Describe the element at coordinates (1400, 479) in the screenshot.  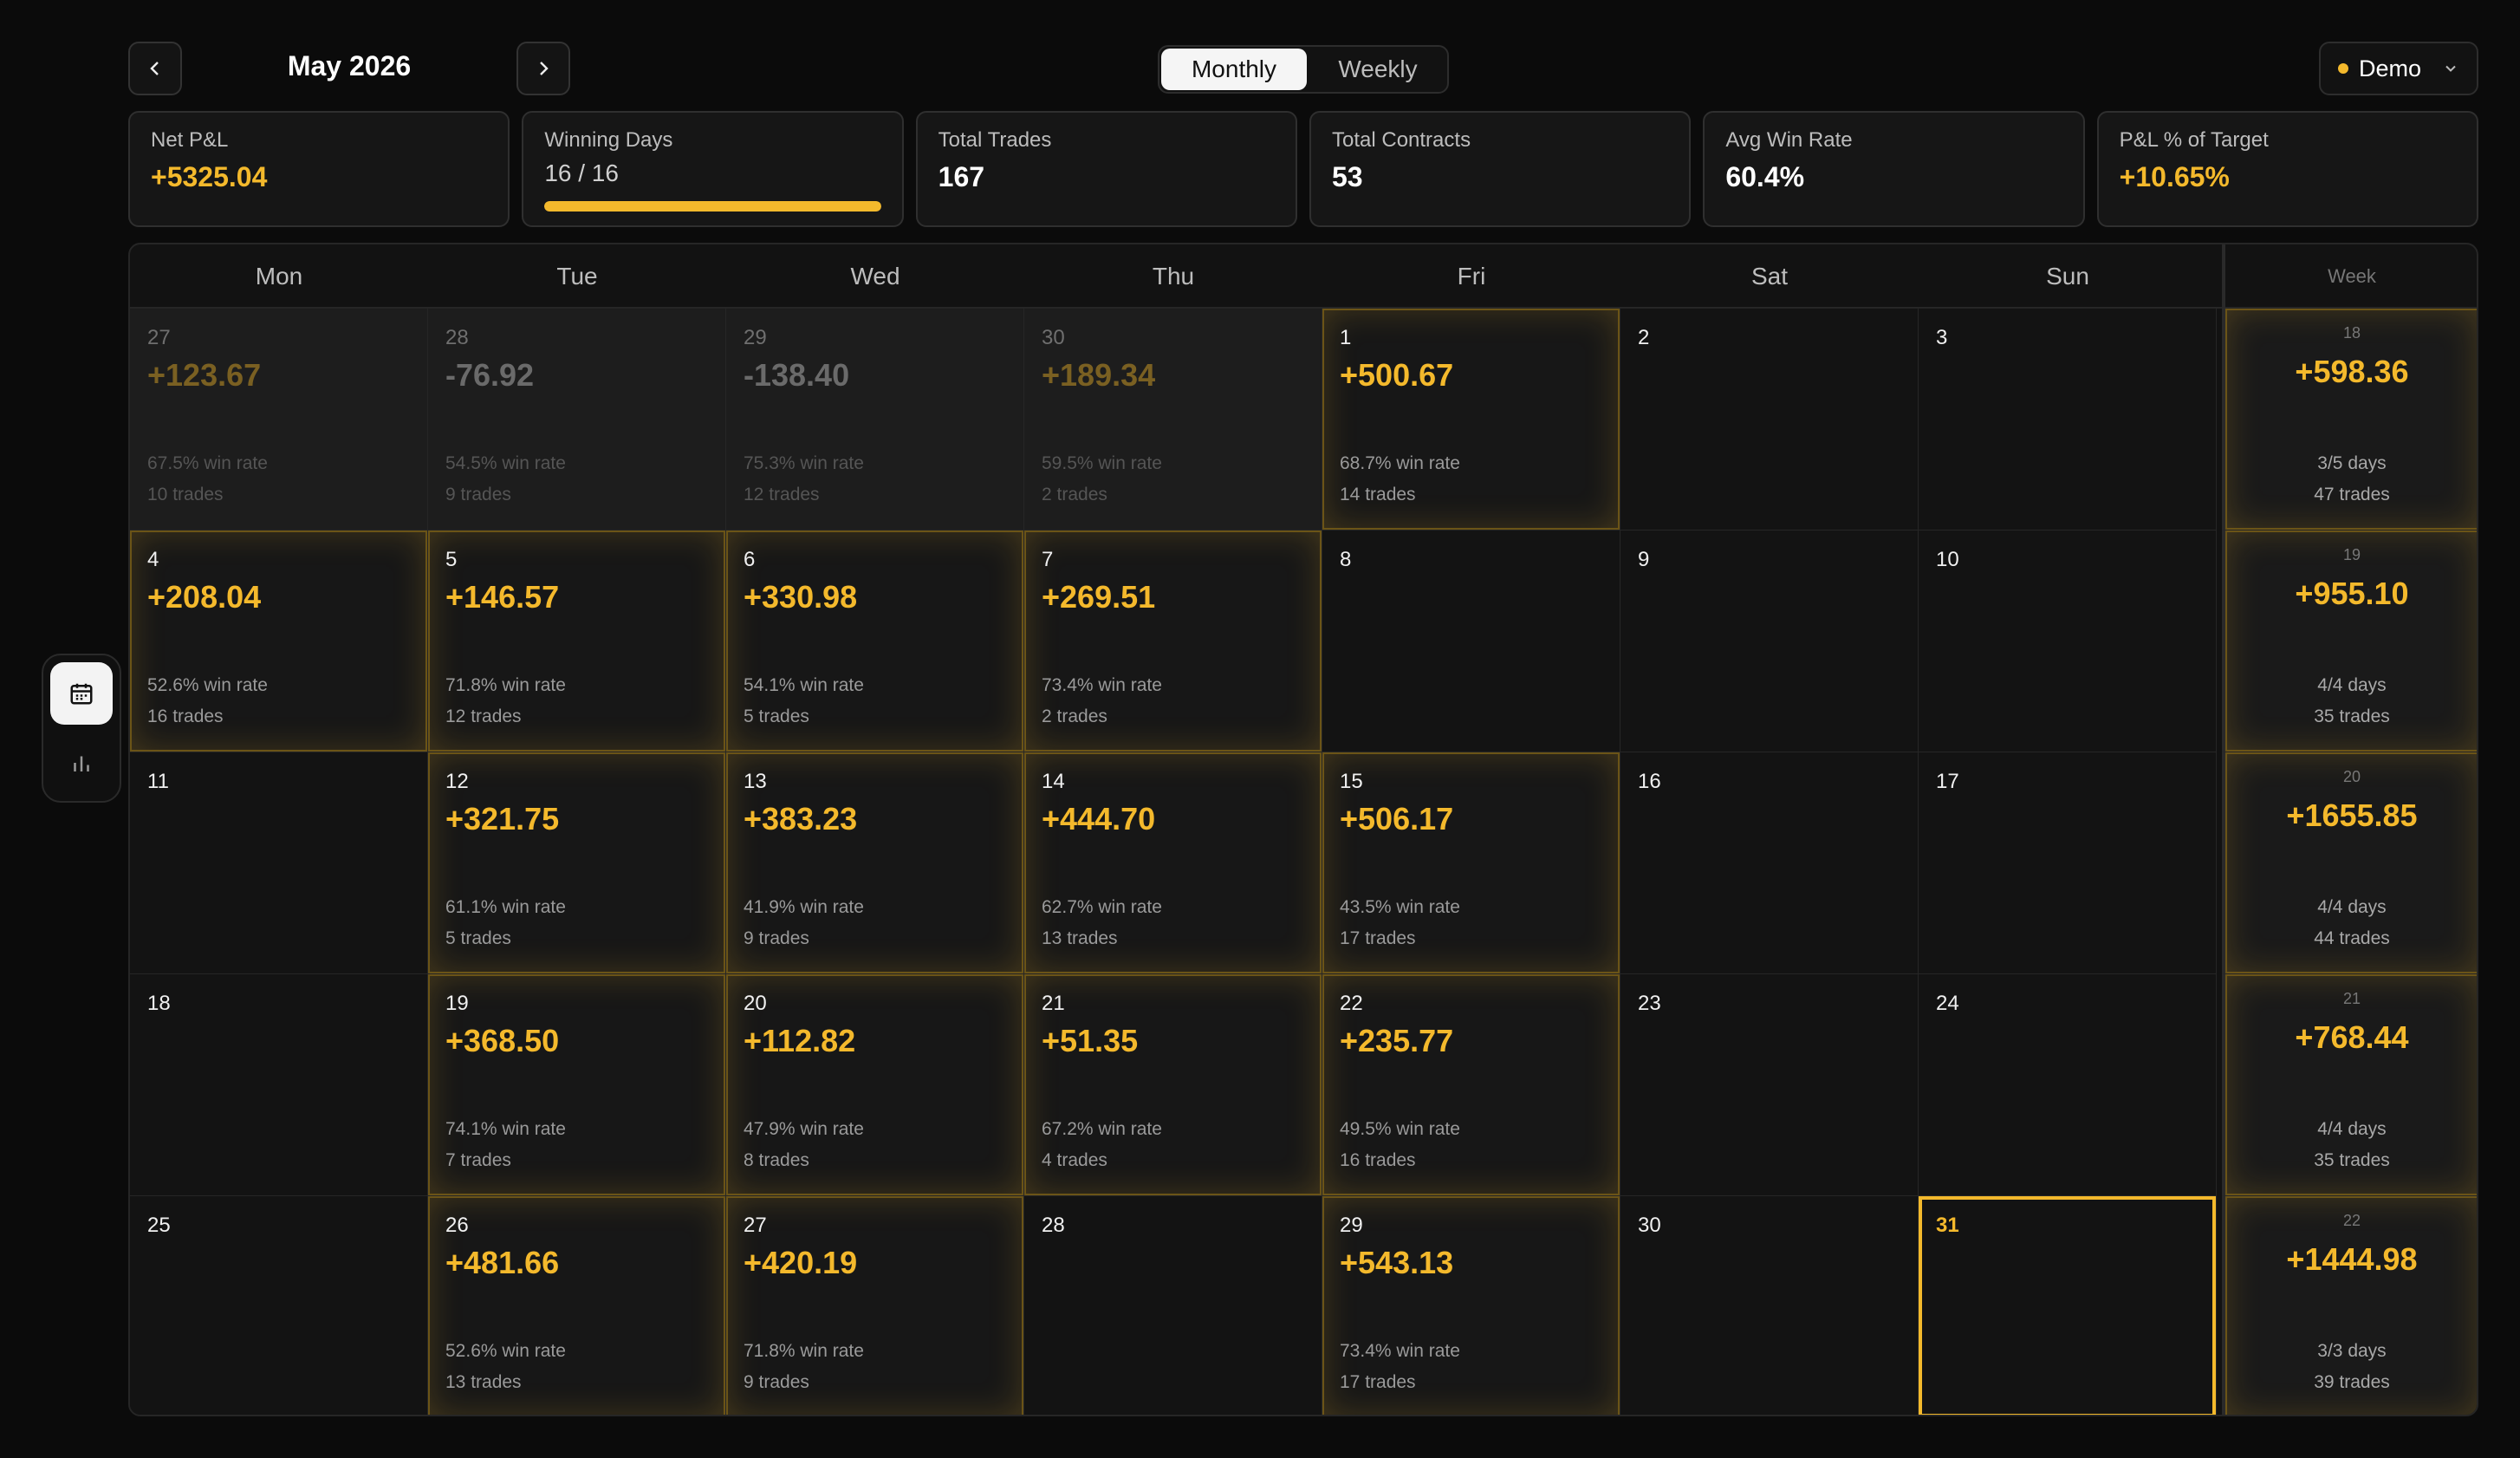
I see `day-meta: 68.7% win rate 14 trades` at that location.